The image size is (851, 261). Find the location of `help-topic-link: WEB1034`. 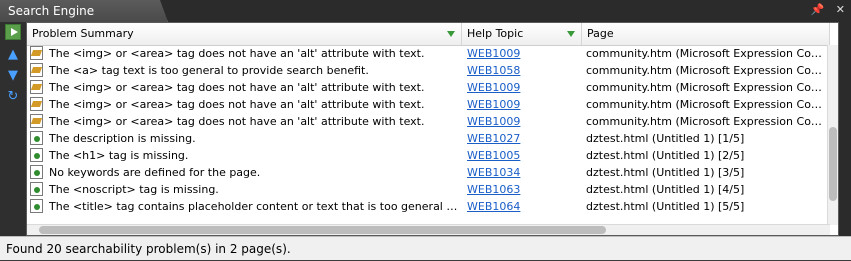

help-topic-link: WEB1034 is located at coordinates (522, 172).